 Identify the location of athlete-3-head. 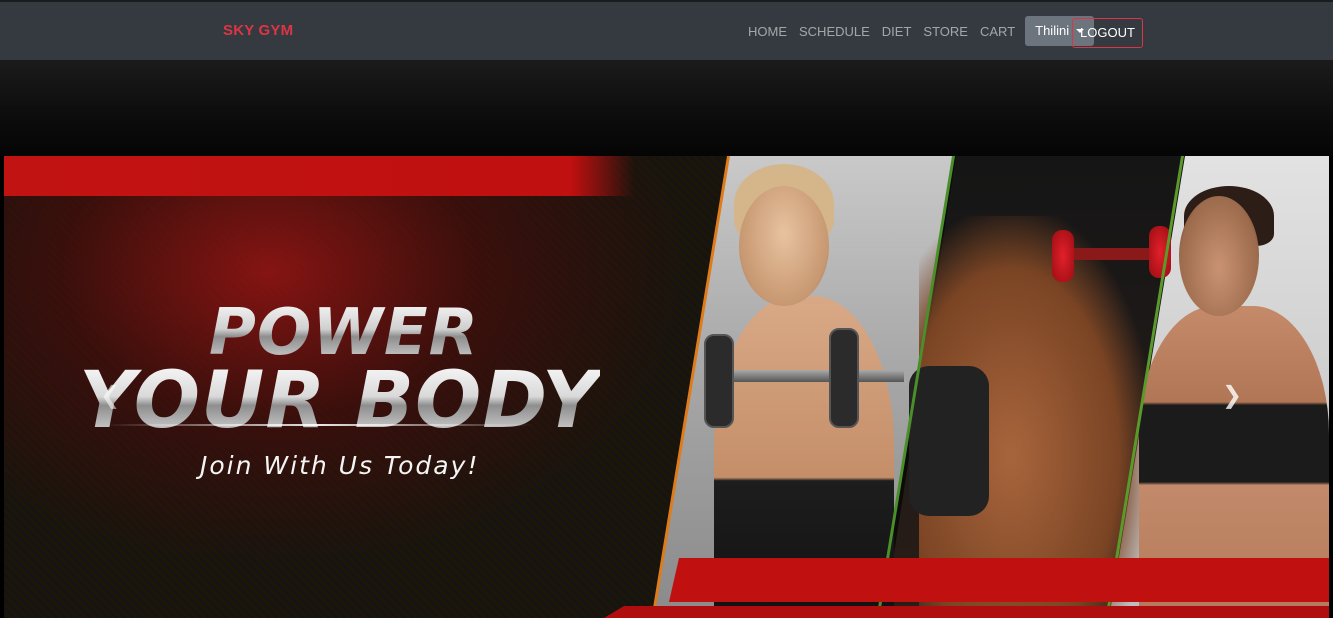
(1219, 256).